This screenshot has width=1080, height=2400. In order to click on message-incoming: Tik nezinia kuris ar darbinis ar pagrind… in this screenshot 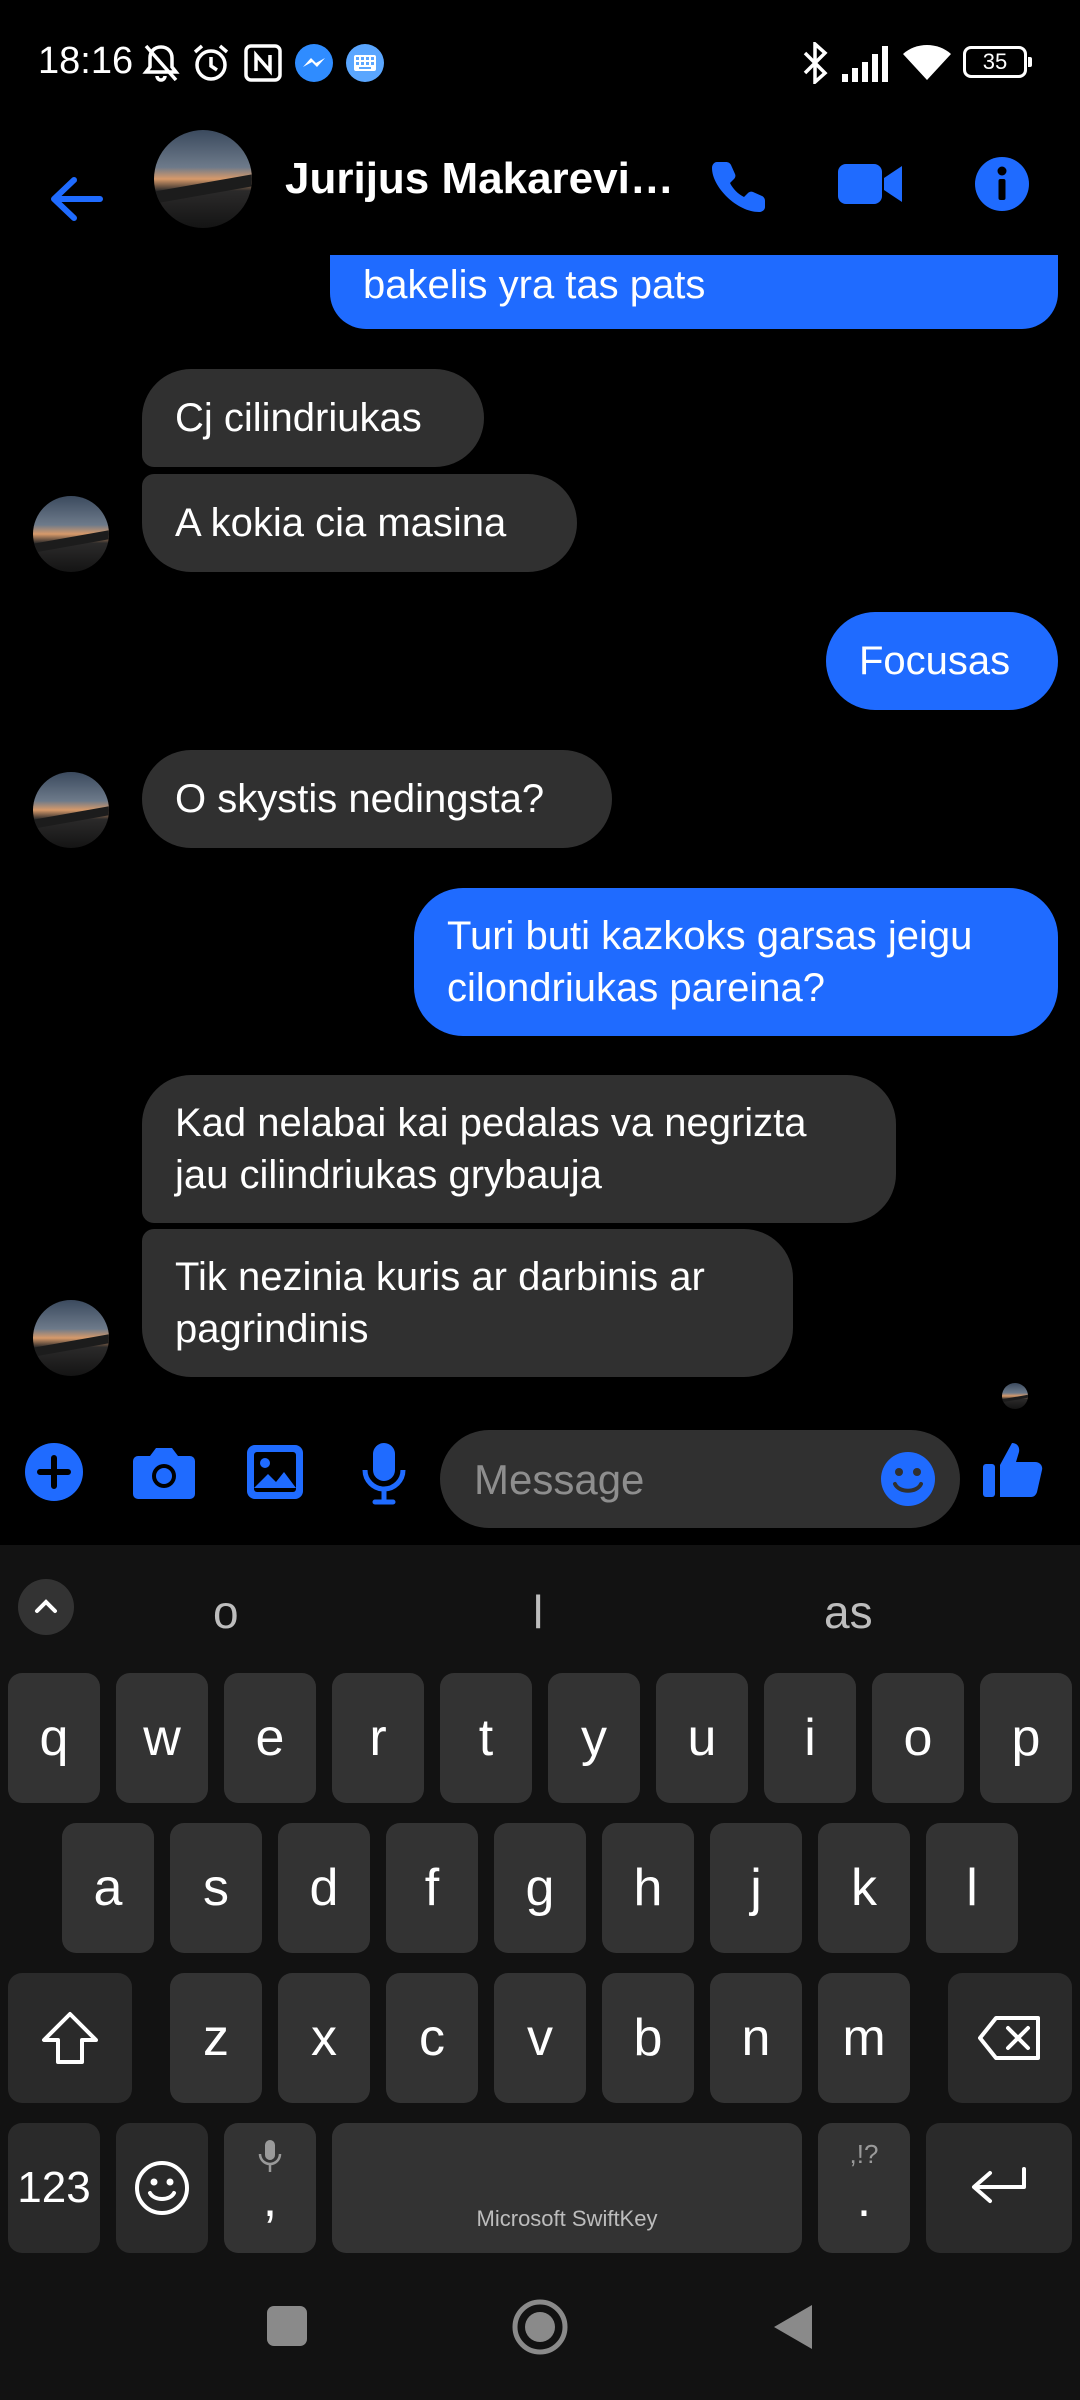, I will do `click(467, 1303)`.